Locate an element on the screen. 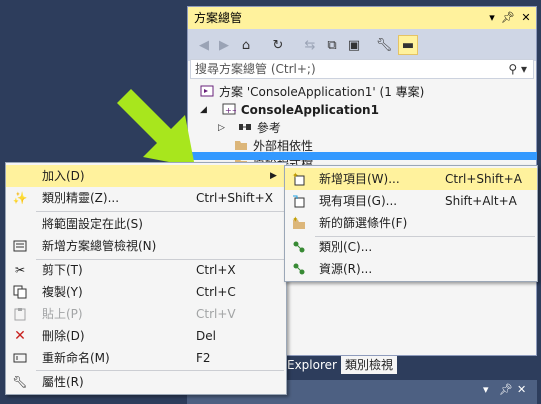 The width and height of the screenshot is (541, 404). submenu-item-new-filter: ✦ 新的篩選條件(F) is located at coordinates (411, 223).